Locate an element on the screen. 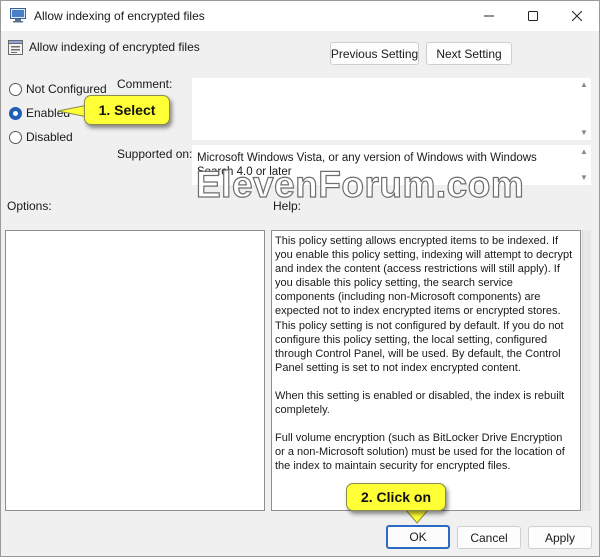 The width and height of the screenshot is (600, 557). previous-setting-button: Previous Setting is located at coordinates (374, 53).